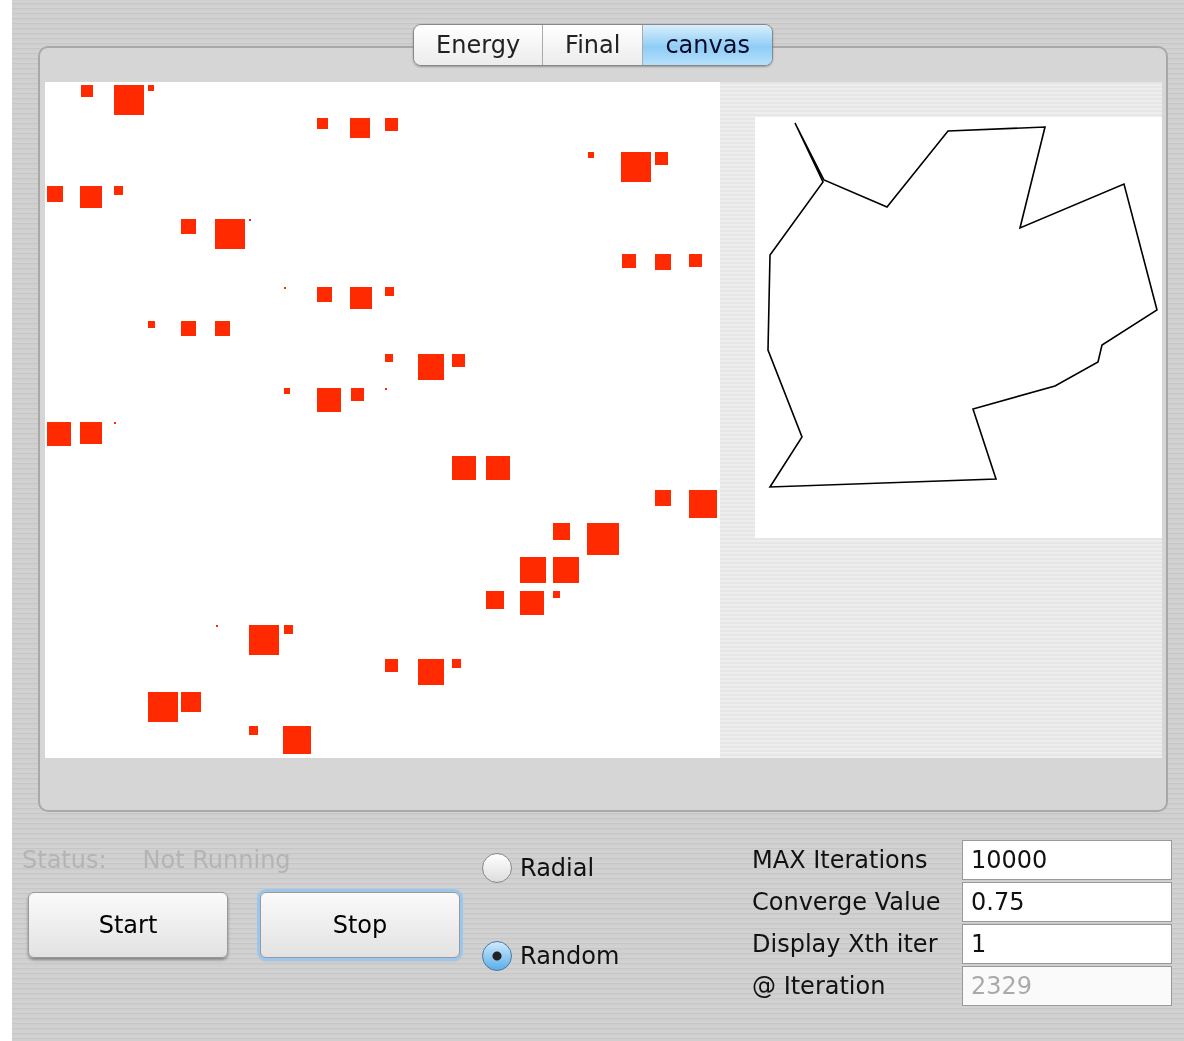 This screenshot has height=1041, width=1184. What do you see at coordinates (360, 925) in the screenshot?
I see `push-button: Stop` at bounding box center [360, 925].